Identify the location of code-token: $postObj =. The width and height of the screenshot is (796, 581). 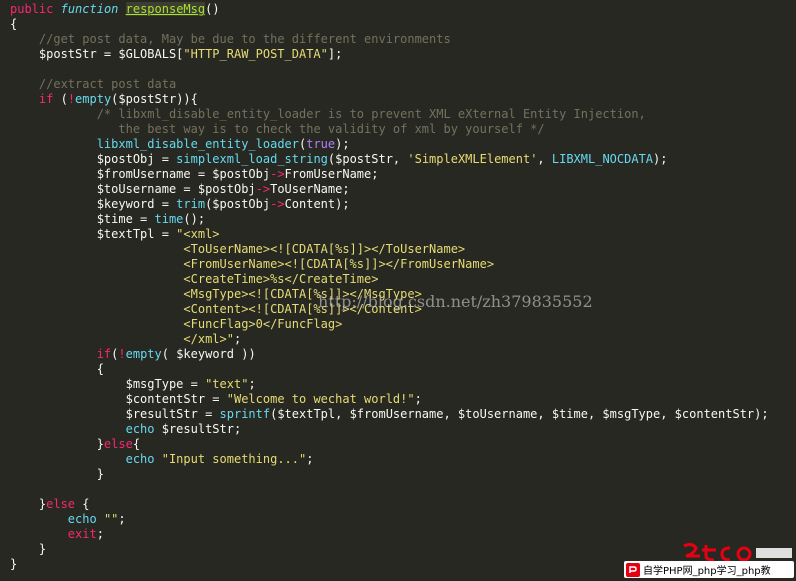
(93, 159).